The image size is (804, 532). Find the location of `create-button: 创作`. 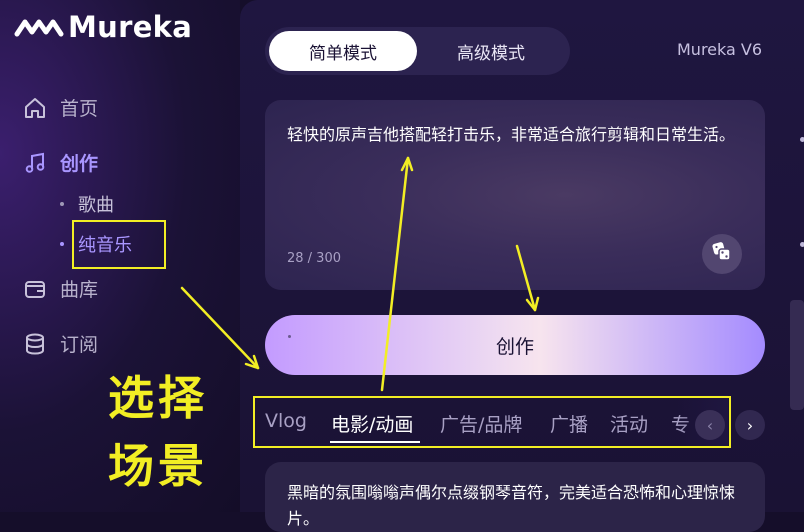

create-button: 创作 is located at coordinates (515, 345).